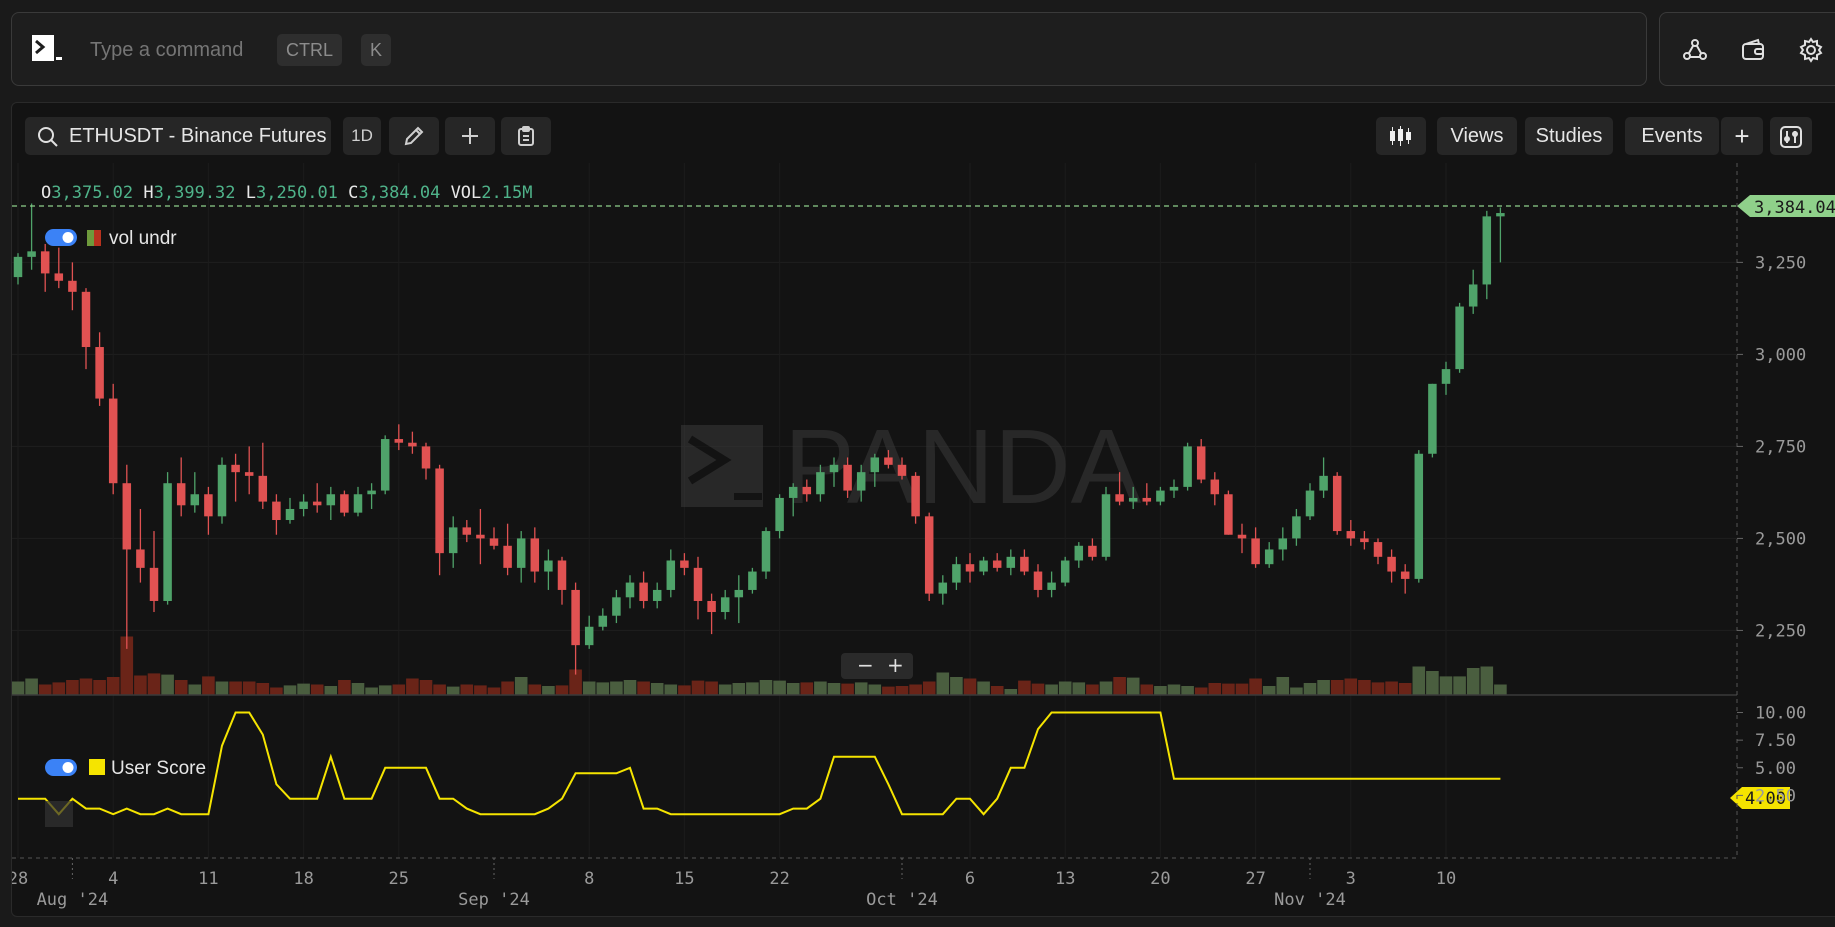  I want to click on wallet-icon, so click(1753, 50).